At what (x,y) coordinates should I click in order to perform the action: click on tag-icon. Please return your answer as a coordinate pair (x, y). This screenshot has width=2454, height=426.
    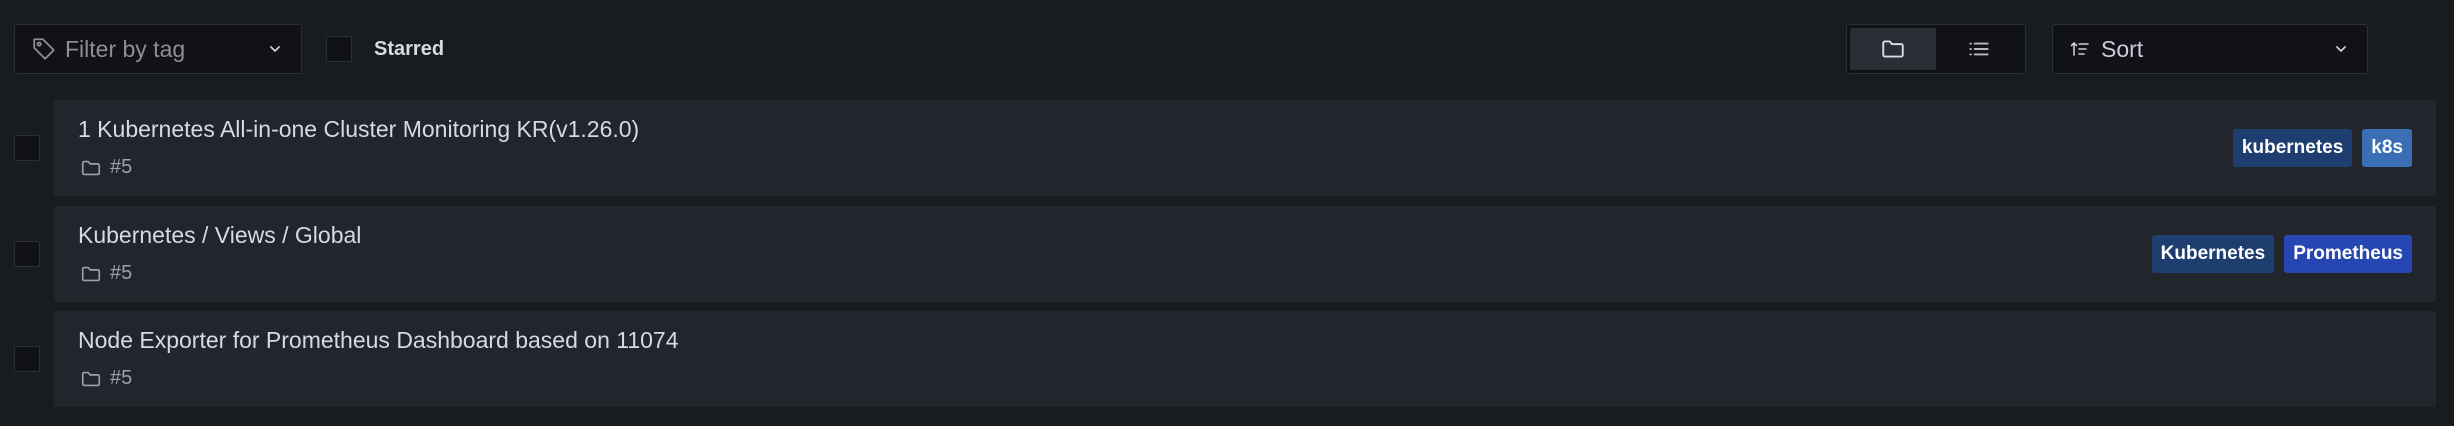
    Looking at the image, I should click on (44, 49).